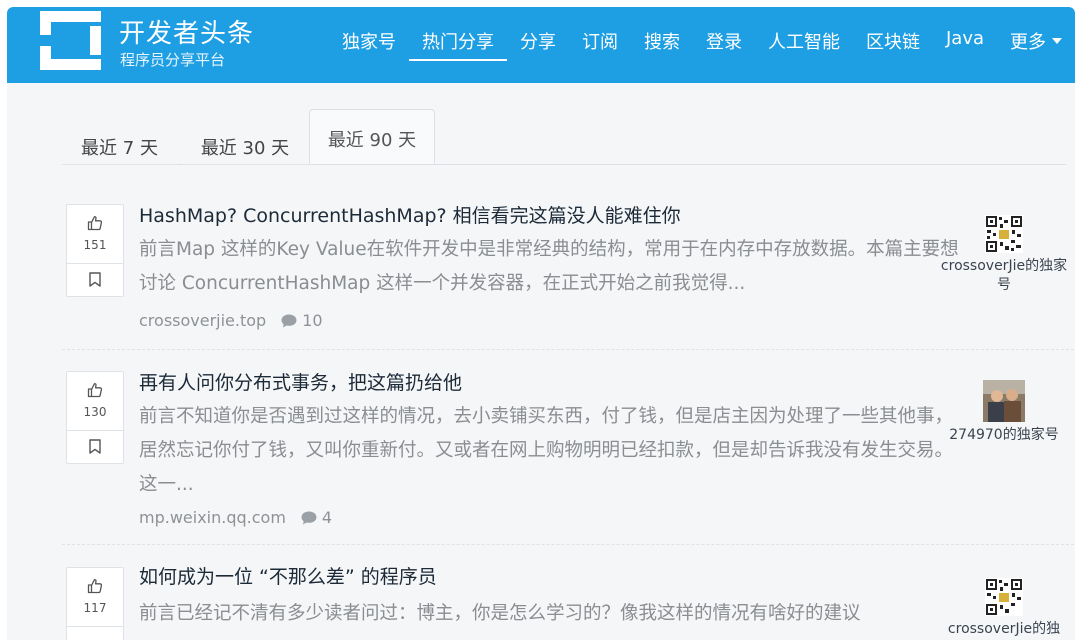 This screenshot has width=1080, height=640. Describe the element at coordinates (372, 136) in the screenshot. I see `tab-90-days: 最近 90 天` at that location.